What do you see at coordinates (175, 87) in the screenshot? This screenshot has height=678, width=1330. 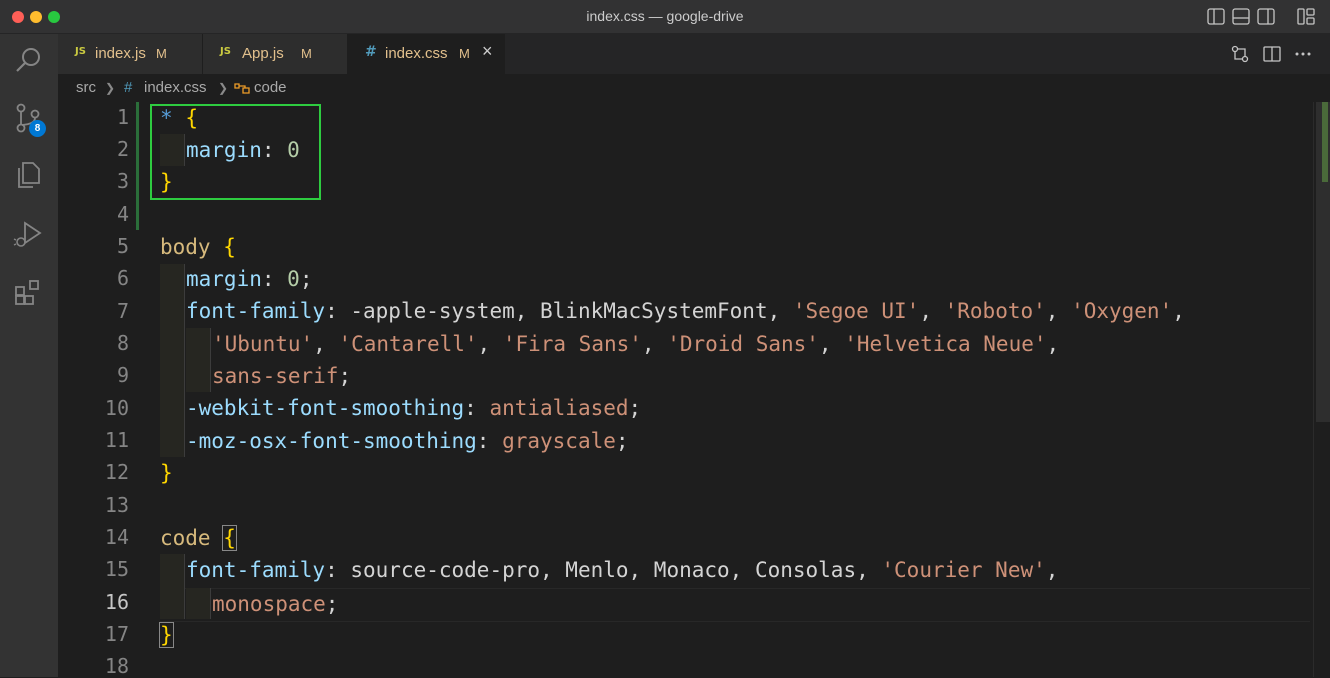 I see `breadcrumb-file: index.css` at bounding box center [175, 87].